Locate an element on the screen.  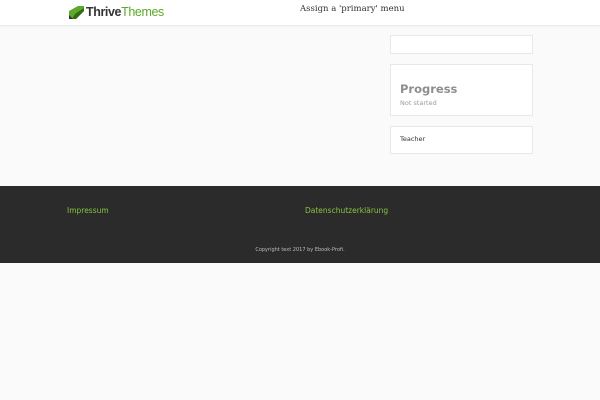
teacher-label: Teacher is located at coordinates (413, 139).